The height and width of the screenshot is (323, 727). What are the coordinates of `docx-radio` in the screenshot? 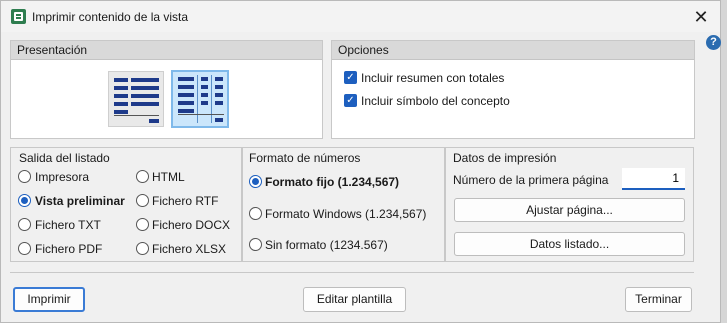 It's located at (142, 224).